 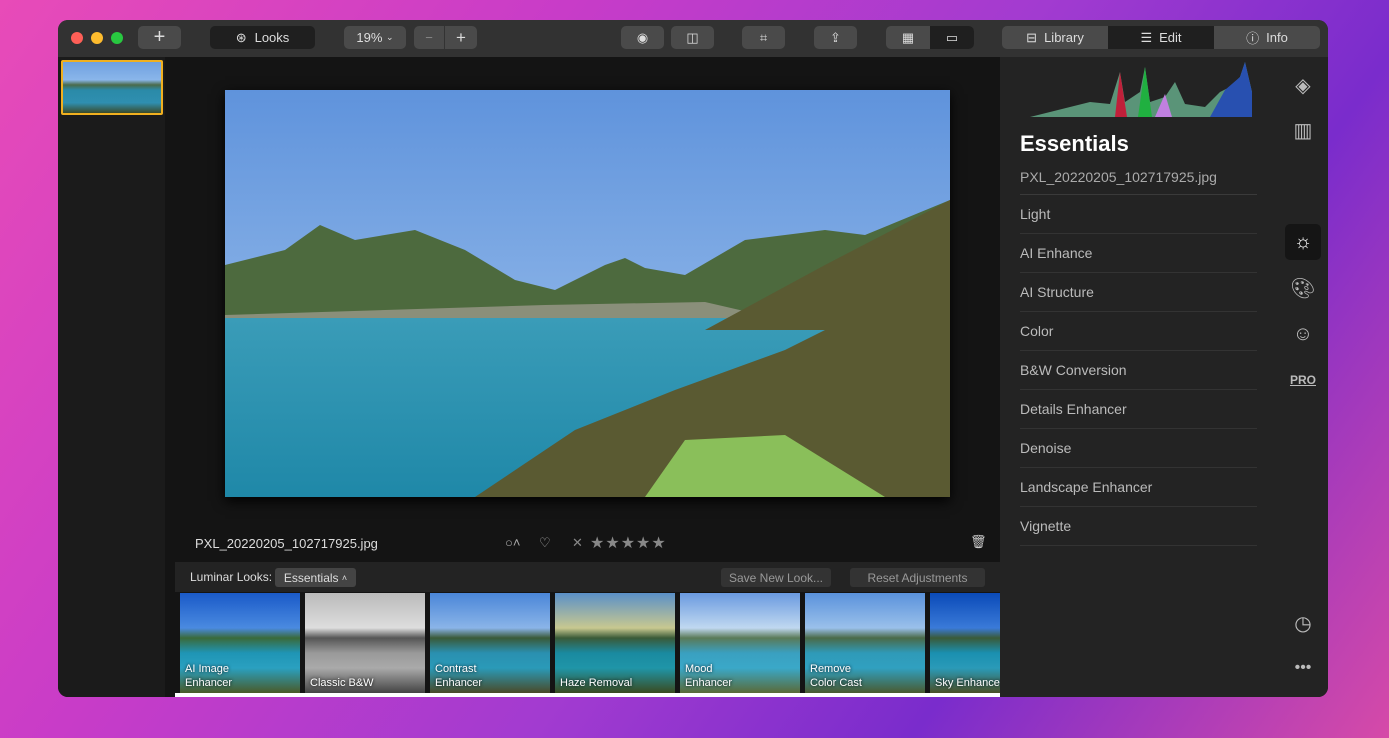 I want to click on grid-icon: ▦, so click(x=908, y=37).